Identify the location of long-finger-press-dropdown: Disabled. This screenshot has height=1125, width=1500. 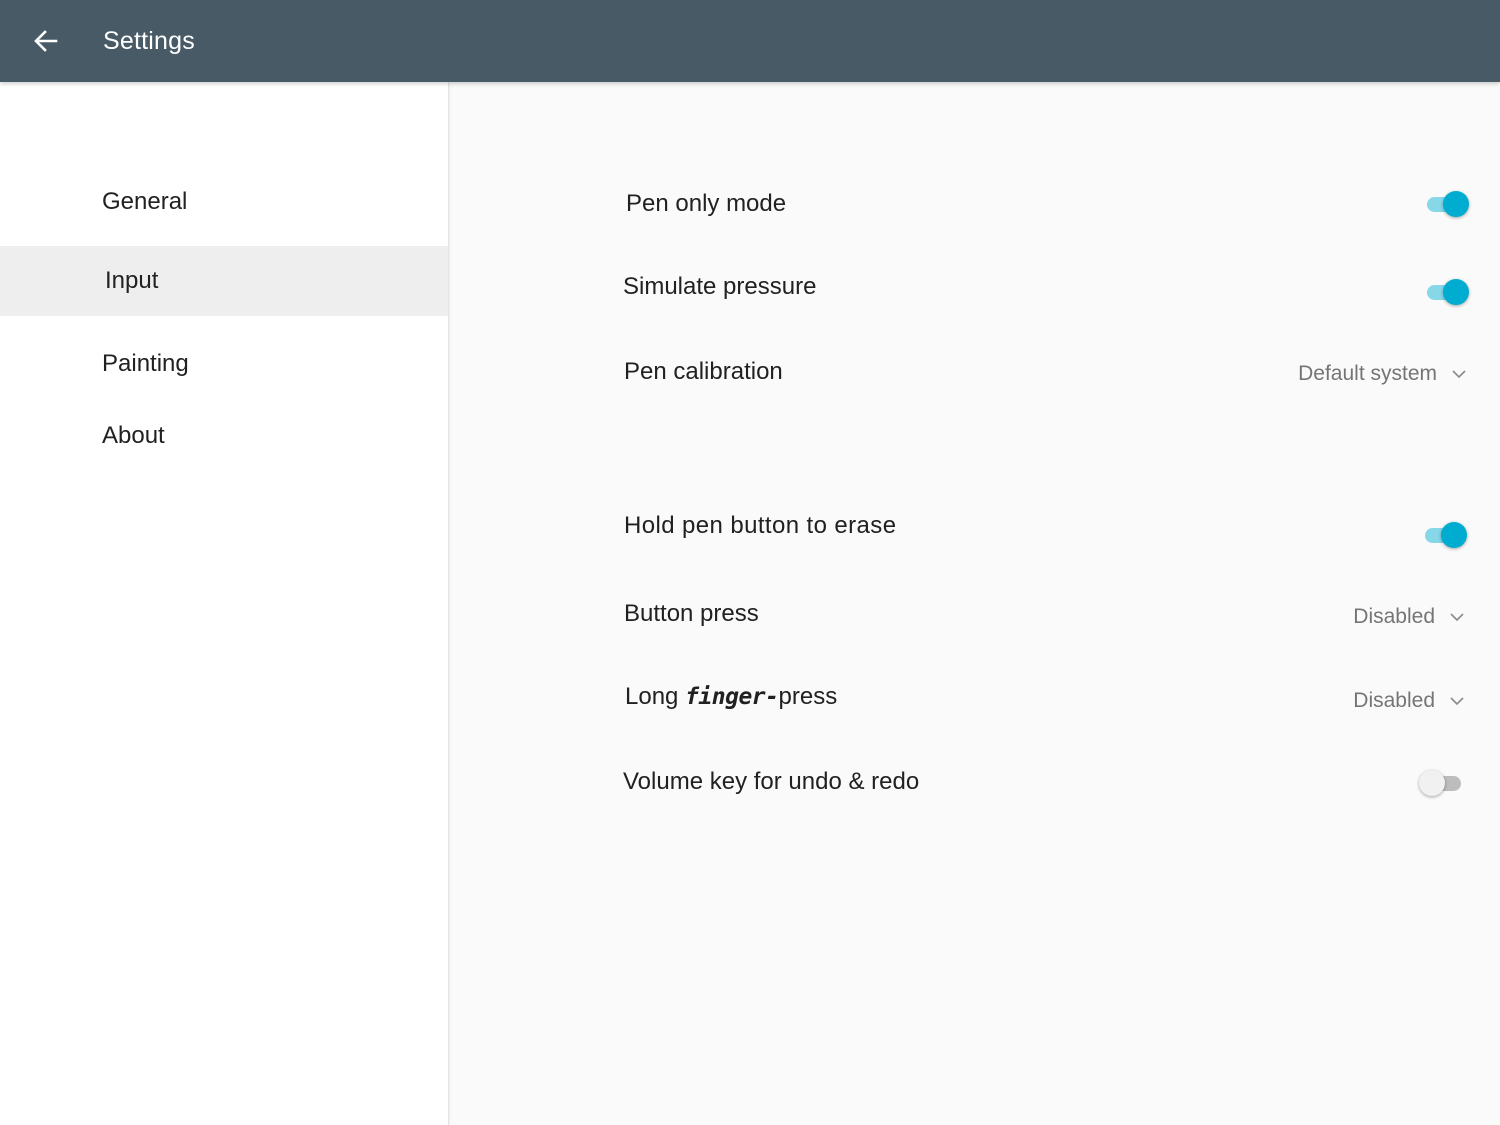
(1409, 701).